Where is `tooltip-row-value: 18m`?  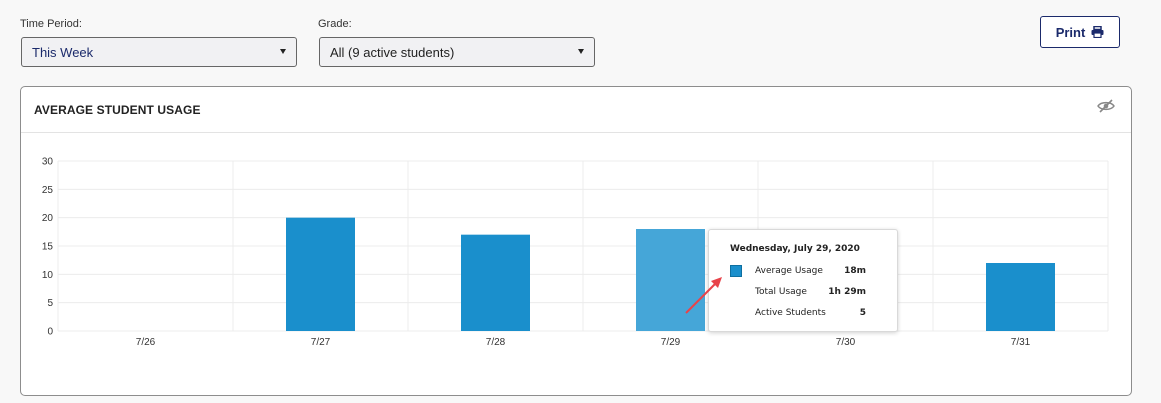
tooltip-row-value: 18m is located at coordinates (855, 271).